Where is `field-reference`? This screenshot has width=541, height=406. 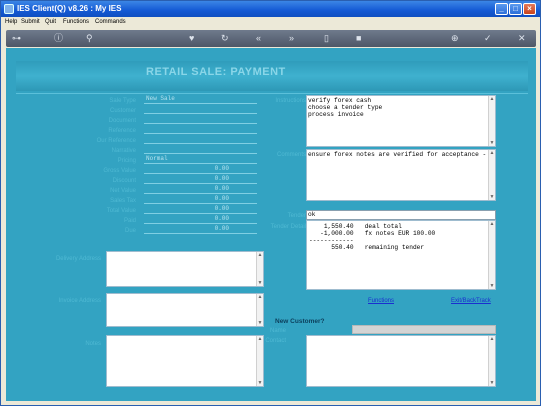
field-reference is located at coordinates (200, 129).